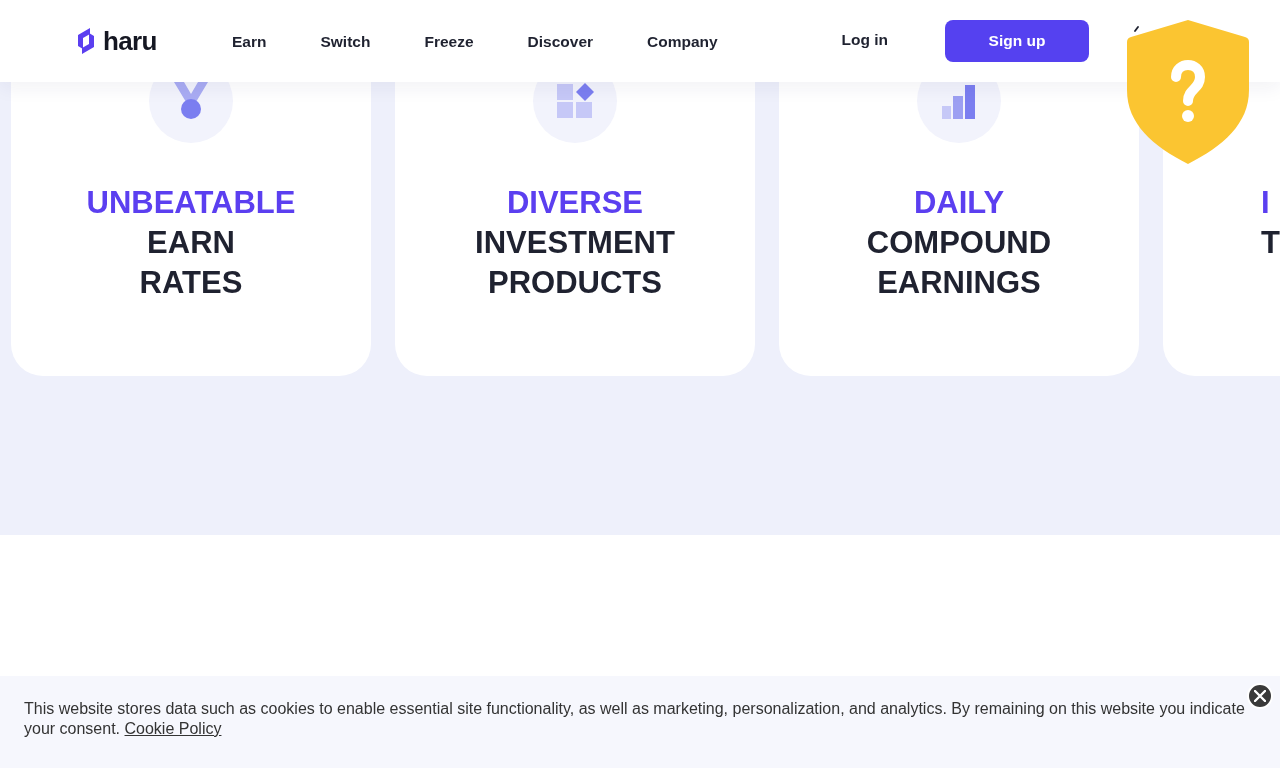  What do you see at coordinates (1265, 203) in the screenshot?
I see `feature-title: I` at bounding box center [1265, 203].